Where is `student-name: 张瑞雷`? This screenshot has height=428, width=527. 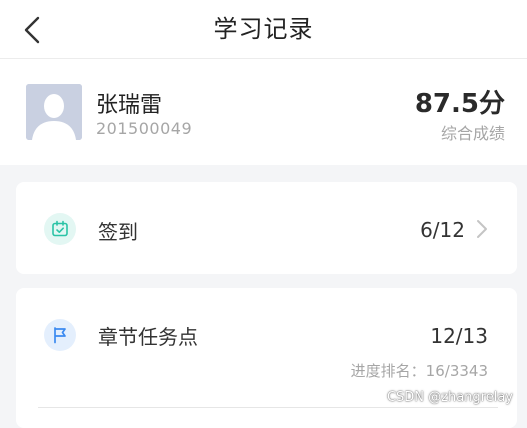
student-name: 张瑞雷 is located at coordinates (129, 105).